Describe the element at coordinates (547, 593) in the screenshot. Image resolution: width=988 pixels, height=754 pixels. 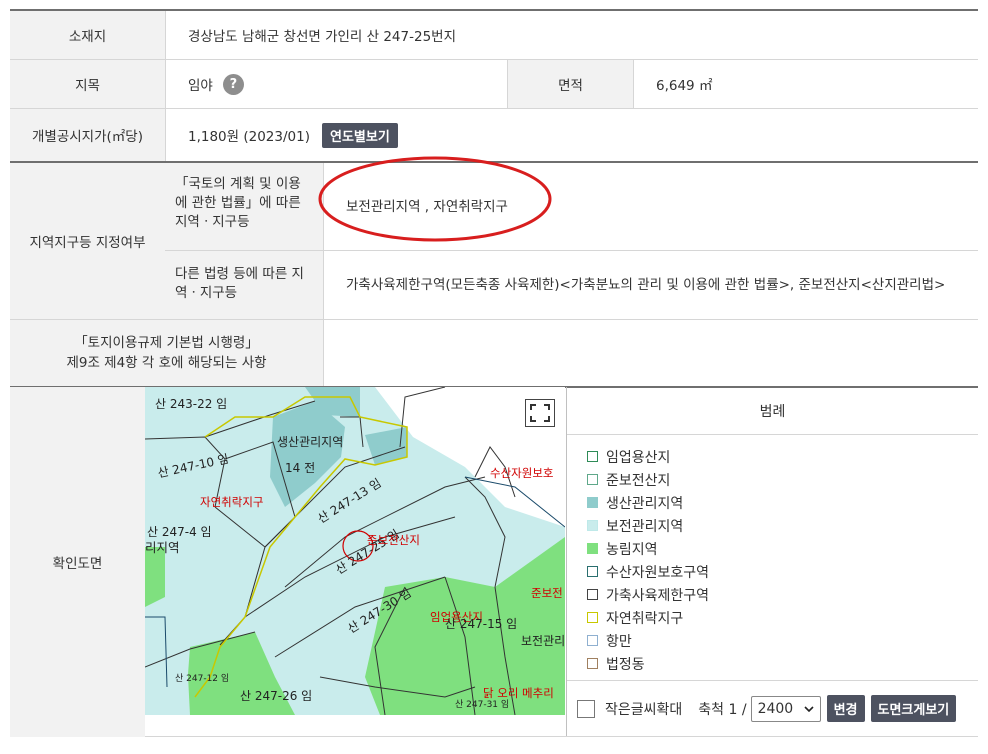
I see `map-label-13: 준보전` at that location.